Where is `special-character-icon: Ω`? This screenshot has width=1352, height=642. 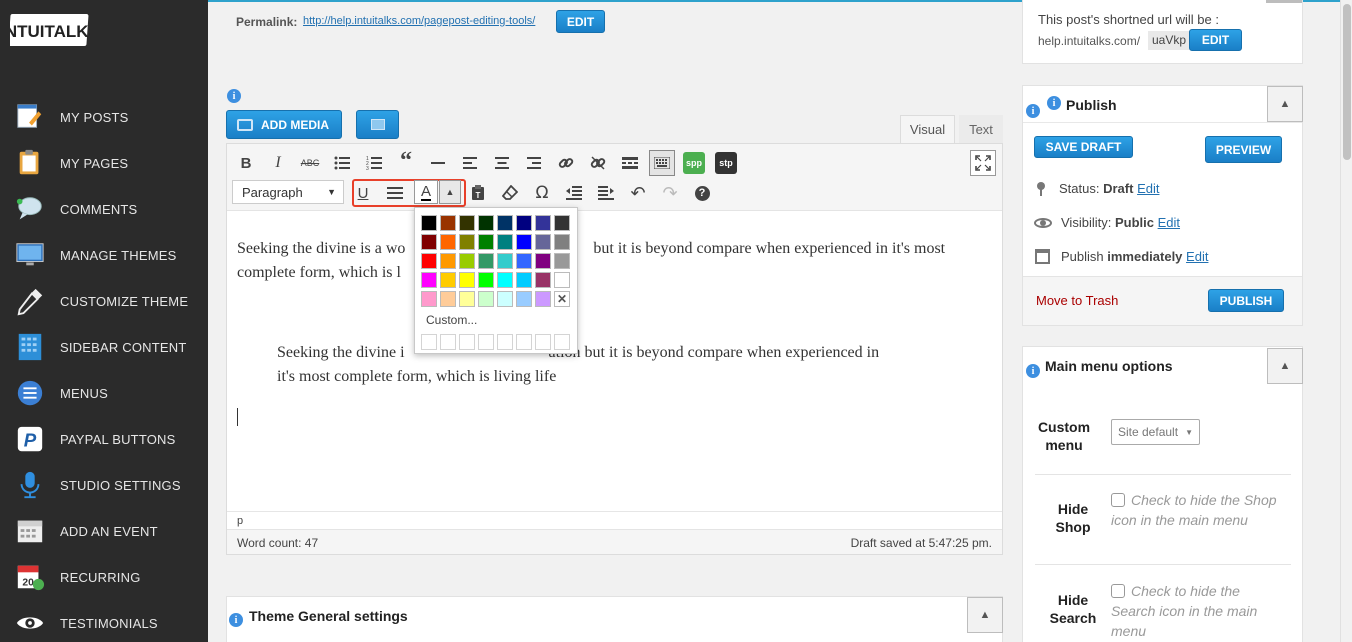 special-character-icon: Ω is located at coordinates (542, 193).